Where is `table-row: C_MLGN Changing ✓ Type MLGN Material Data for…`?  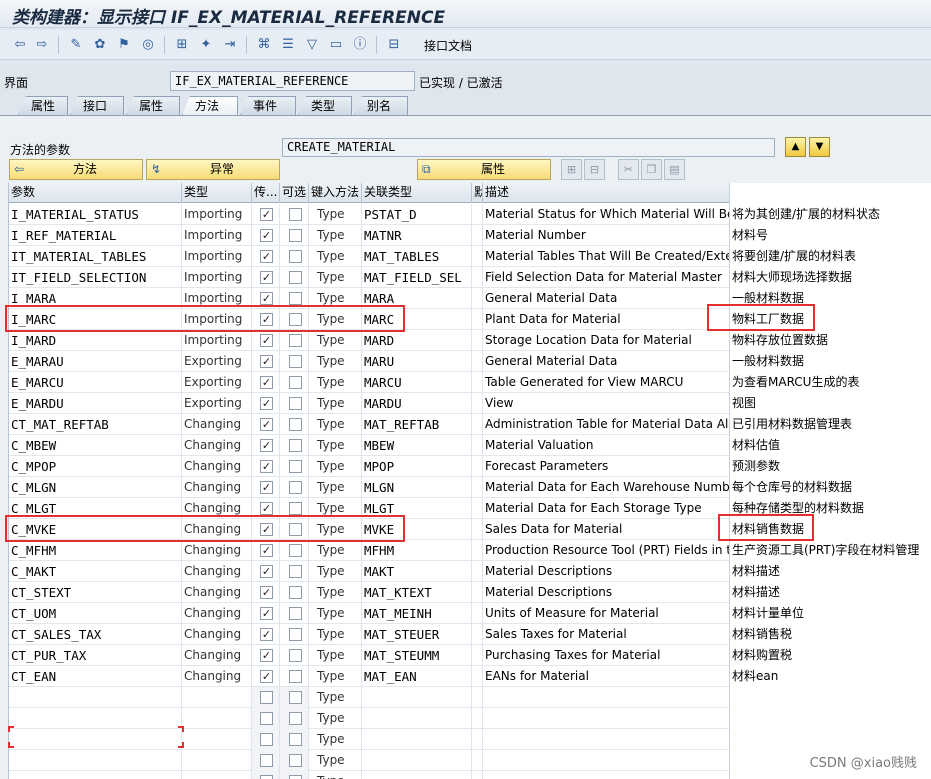 table-row: C_MLGN Changing ✓ Type MLGN Material Data for… is located at coordinates (369, 487).